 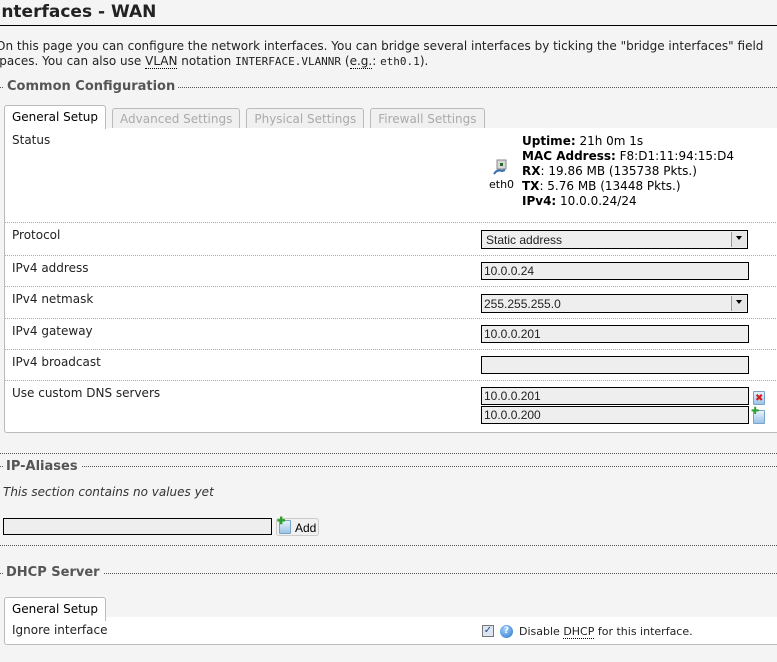 What do you see at coordinates (305, 118) in the screenshot?
I see `tab-physical-settings: Physical Settings` at bounding box center [305, 118].